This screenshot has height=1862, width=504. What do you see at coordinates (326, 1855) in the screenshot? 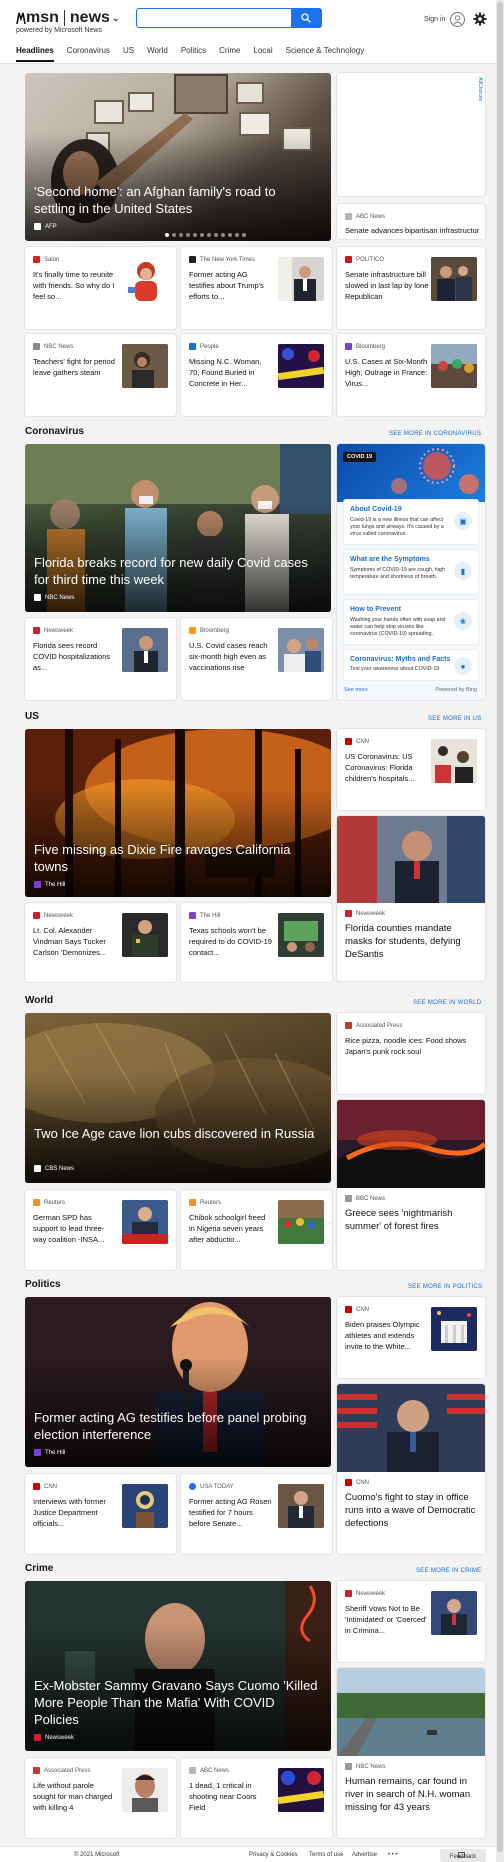
I see `terms-link: Terms of use` at bounding box center [326, 1855].